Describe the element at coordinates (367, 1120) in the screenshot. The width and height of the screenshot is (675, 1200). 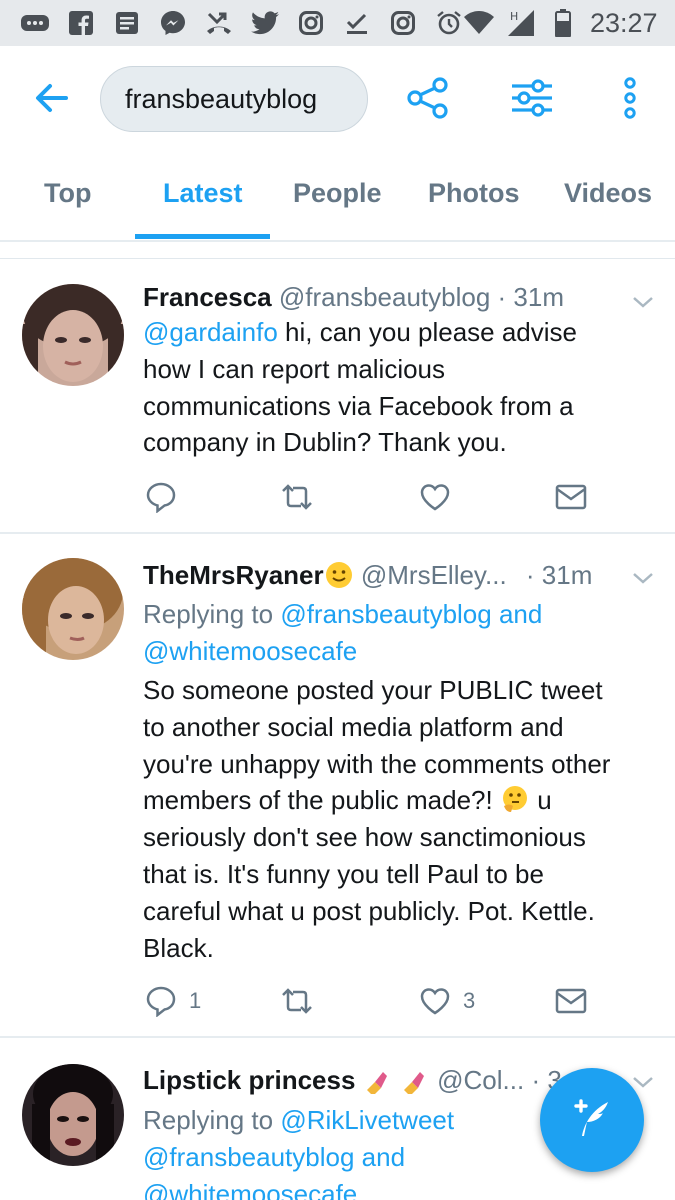
I see `mention-link: @RikLivetweet` at that location.